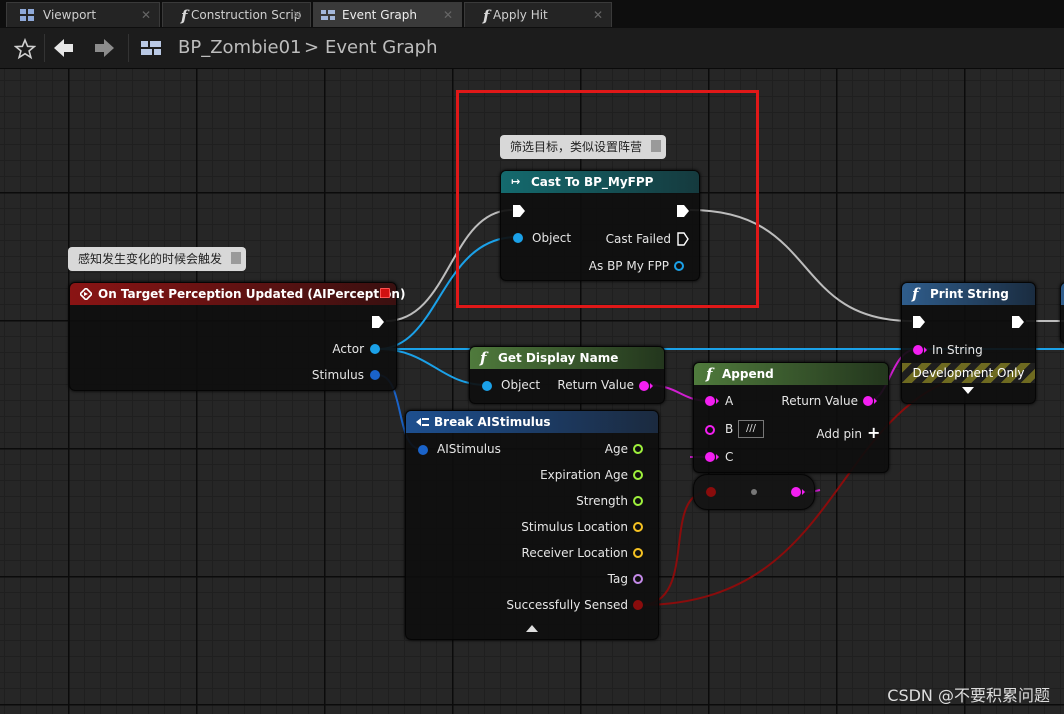 The width and height of the screenshot is (1064, 714). Describe the element at coordinates (337, 375) in the screenshot. I see `pin-label-stimulus: Stimulus` at that location.